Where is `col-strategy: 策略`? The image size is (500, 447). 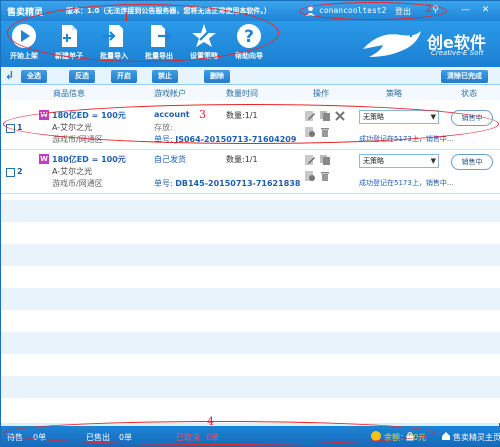
col-strategy: 策略 is located at coordinates (394, 93).